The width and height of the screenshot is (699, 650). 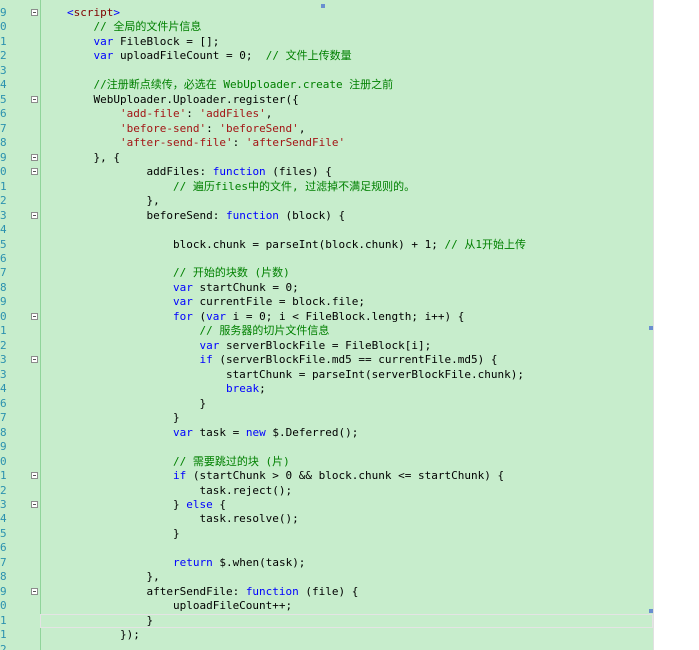 I want to click on code-text: }, so click(x=123, y=534).